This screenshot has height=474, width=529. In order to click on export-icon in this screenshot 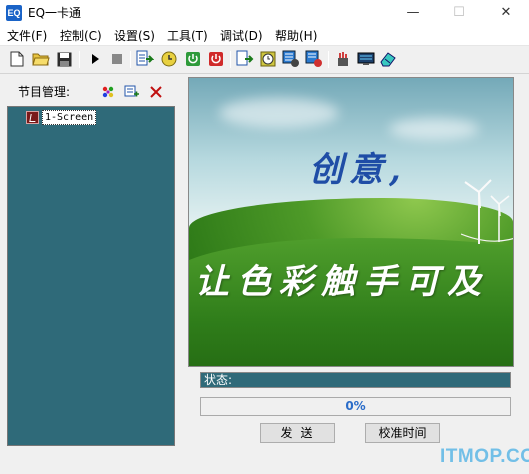, I will do `click(245, 59)`.